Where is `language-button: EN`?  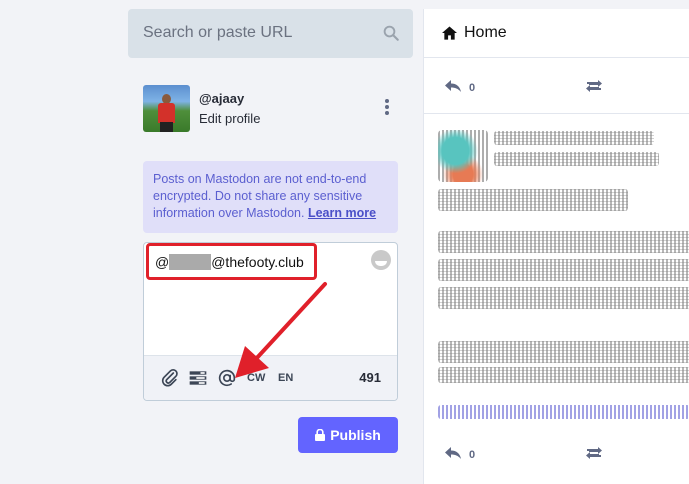 language-button: EN is located at coordinates (285, 378).